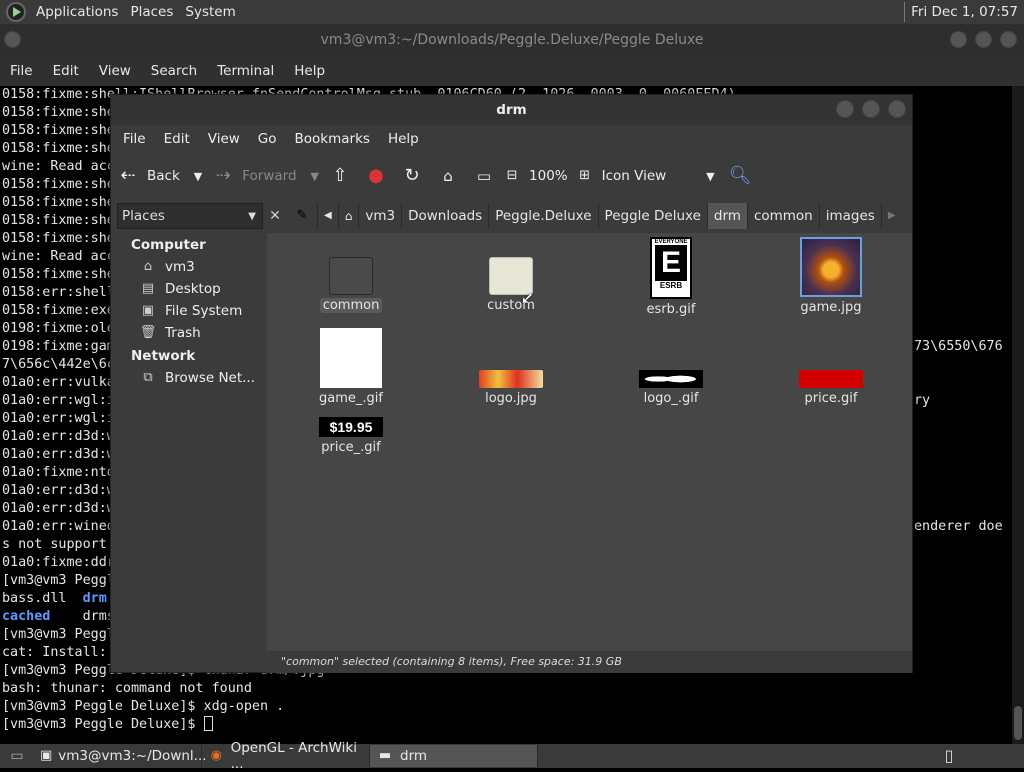 Image resolution: width=1024 pixels, height=772 pixels. I want to click on terminal-scrollbar, so click(1018, 415).